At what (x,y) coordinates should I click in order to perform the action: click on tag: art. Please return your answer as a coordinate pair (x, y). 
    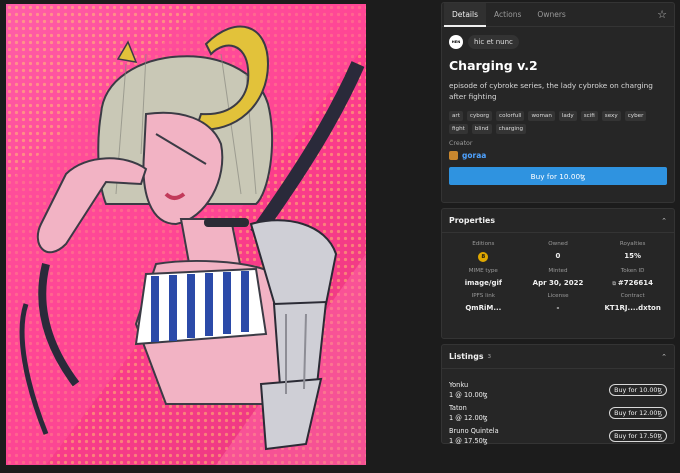
    Looking at the image, I should click on (456, 116).